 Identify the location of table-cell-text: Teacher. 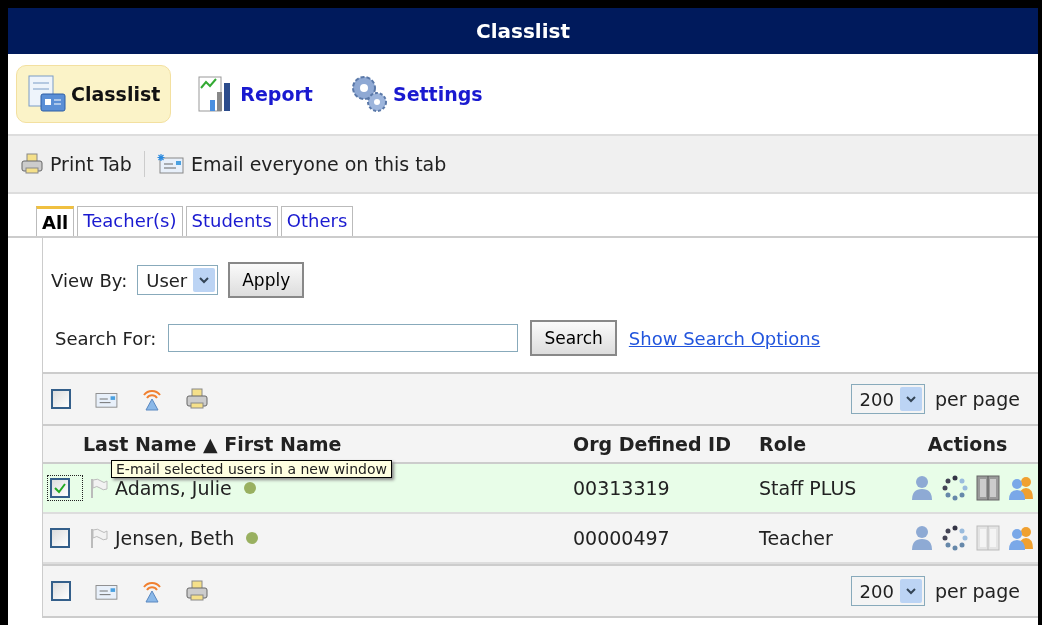
(796, 538).